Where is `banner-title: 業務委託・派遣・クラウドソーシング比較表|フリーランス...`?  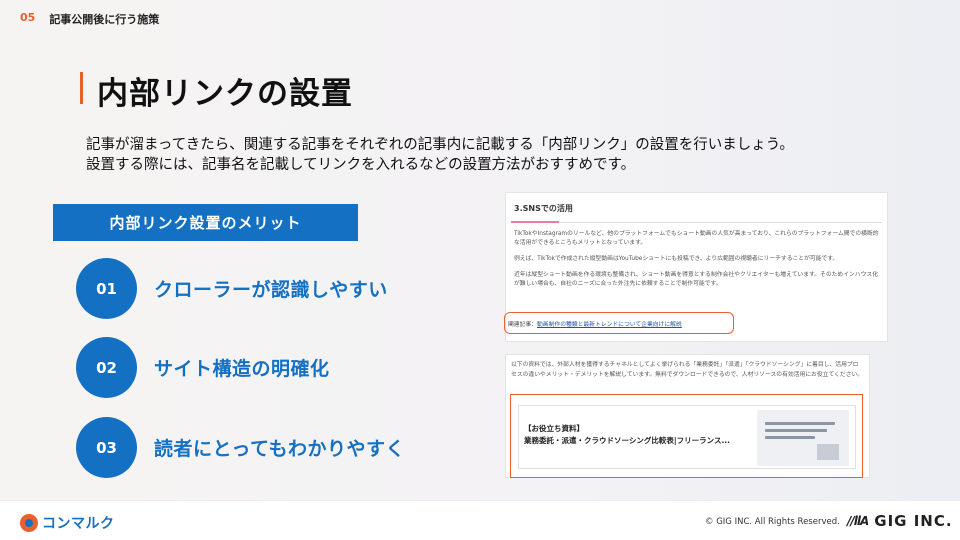 banner-title: 業務委託・派遣・クラウドソーシング比較表|フリーランス... is located at coordinates (627, 440).